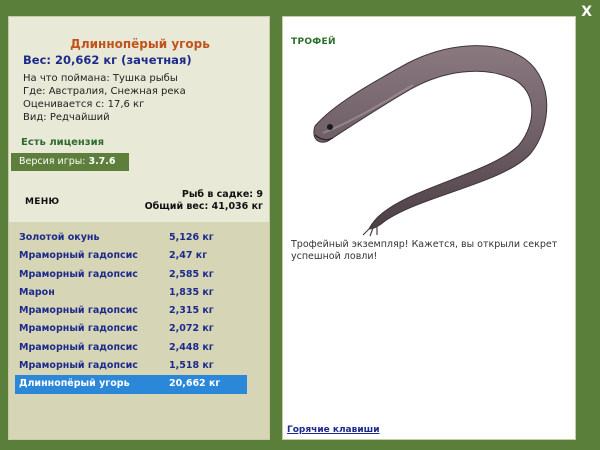  What do you see at coordinates (333, 430) in the screenshot?
I see `hotkeys-link: Горячие клавиши` at bounding box center [333, 430].